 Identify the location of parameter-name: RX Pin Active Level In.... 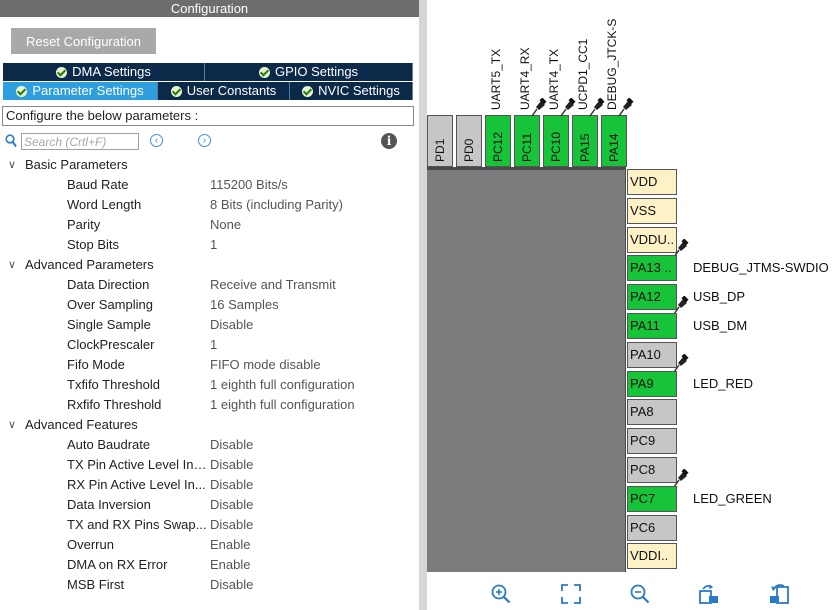
(136, 484).